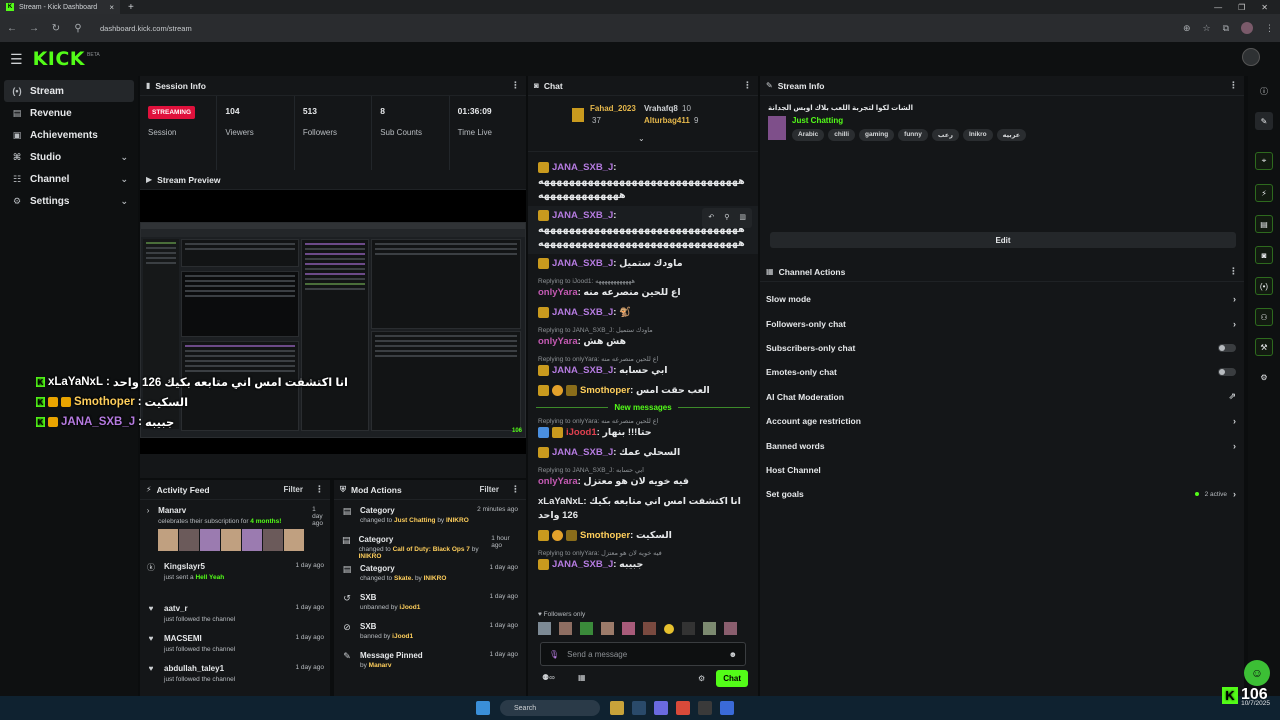 The image size is (1280, 720). I want to click on url-field: dashboard.kick.com/stream, so click(146, 28).